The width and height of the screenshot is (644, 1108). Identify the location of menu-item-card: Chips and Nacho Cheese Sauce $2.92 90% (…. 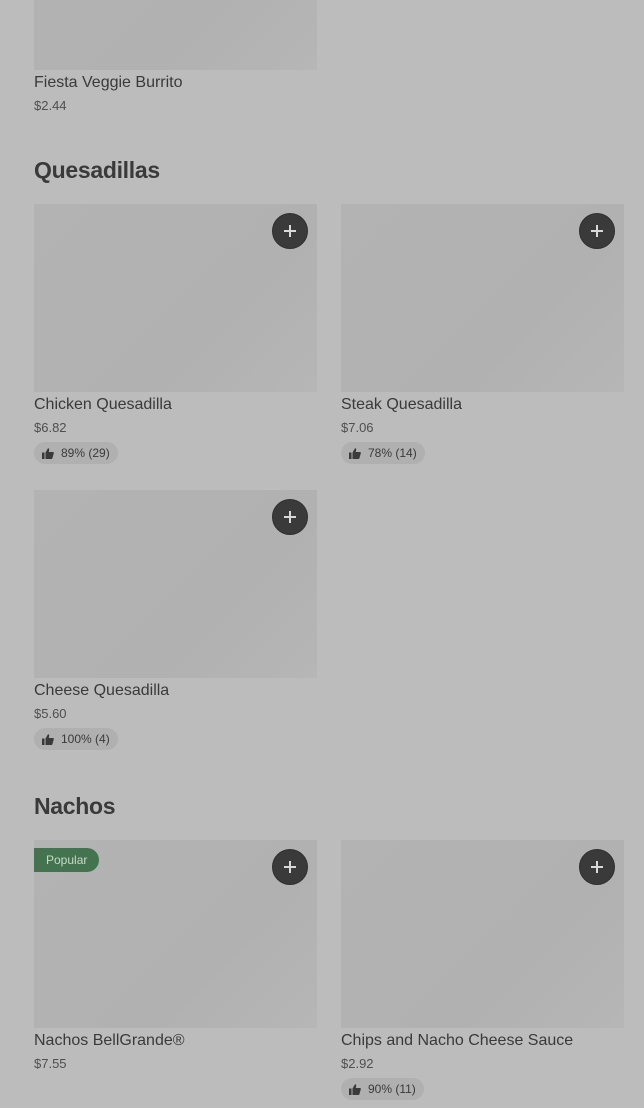
(482, 972).